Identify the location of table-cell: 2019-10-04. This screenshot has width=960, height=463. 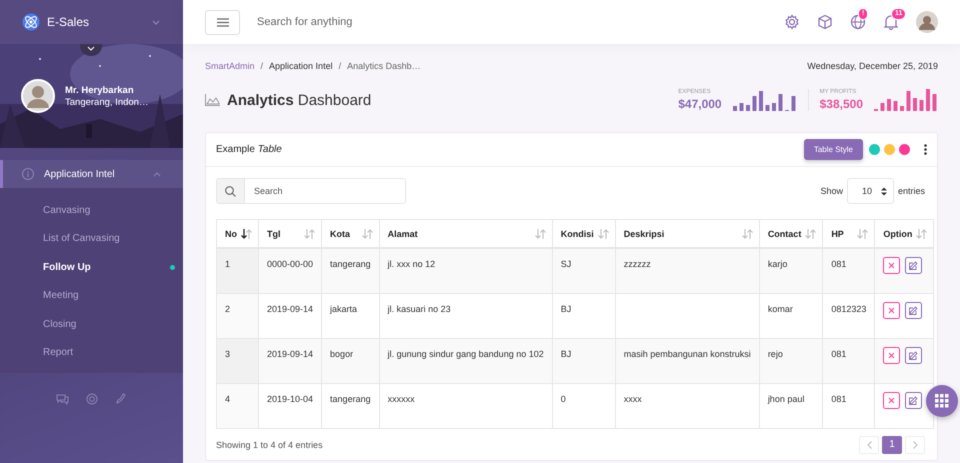
(290, 399).